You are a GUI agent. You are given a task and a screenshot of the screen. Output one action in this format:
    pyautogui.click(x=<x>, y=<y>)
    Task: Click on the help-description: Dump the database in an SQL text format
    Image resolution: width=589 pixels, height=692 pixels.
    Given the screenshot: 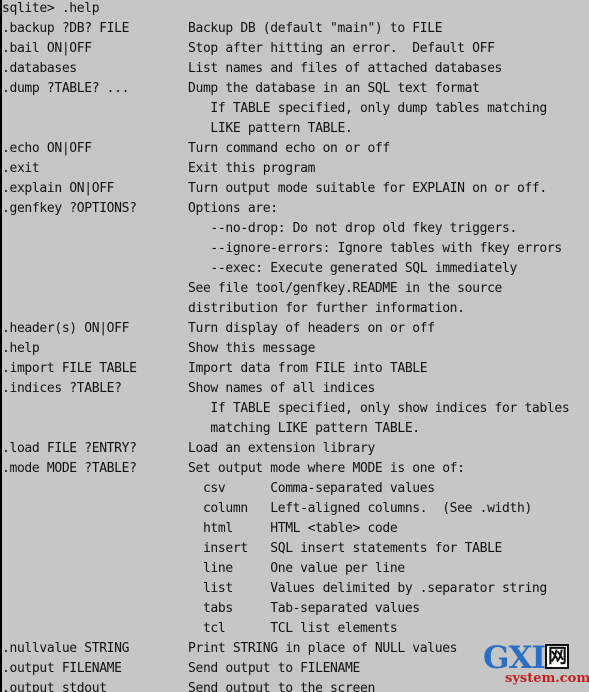 What is the action you would take?
    pyautogui.click(x=334, y=88)
    